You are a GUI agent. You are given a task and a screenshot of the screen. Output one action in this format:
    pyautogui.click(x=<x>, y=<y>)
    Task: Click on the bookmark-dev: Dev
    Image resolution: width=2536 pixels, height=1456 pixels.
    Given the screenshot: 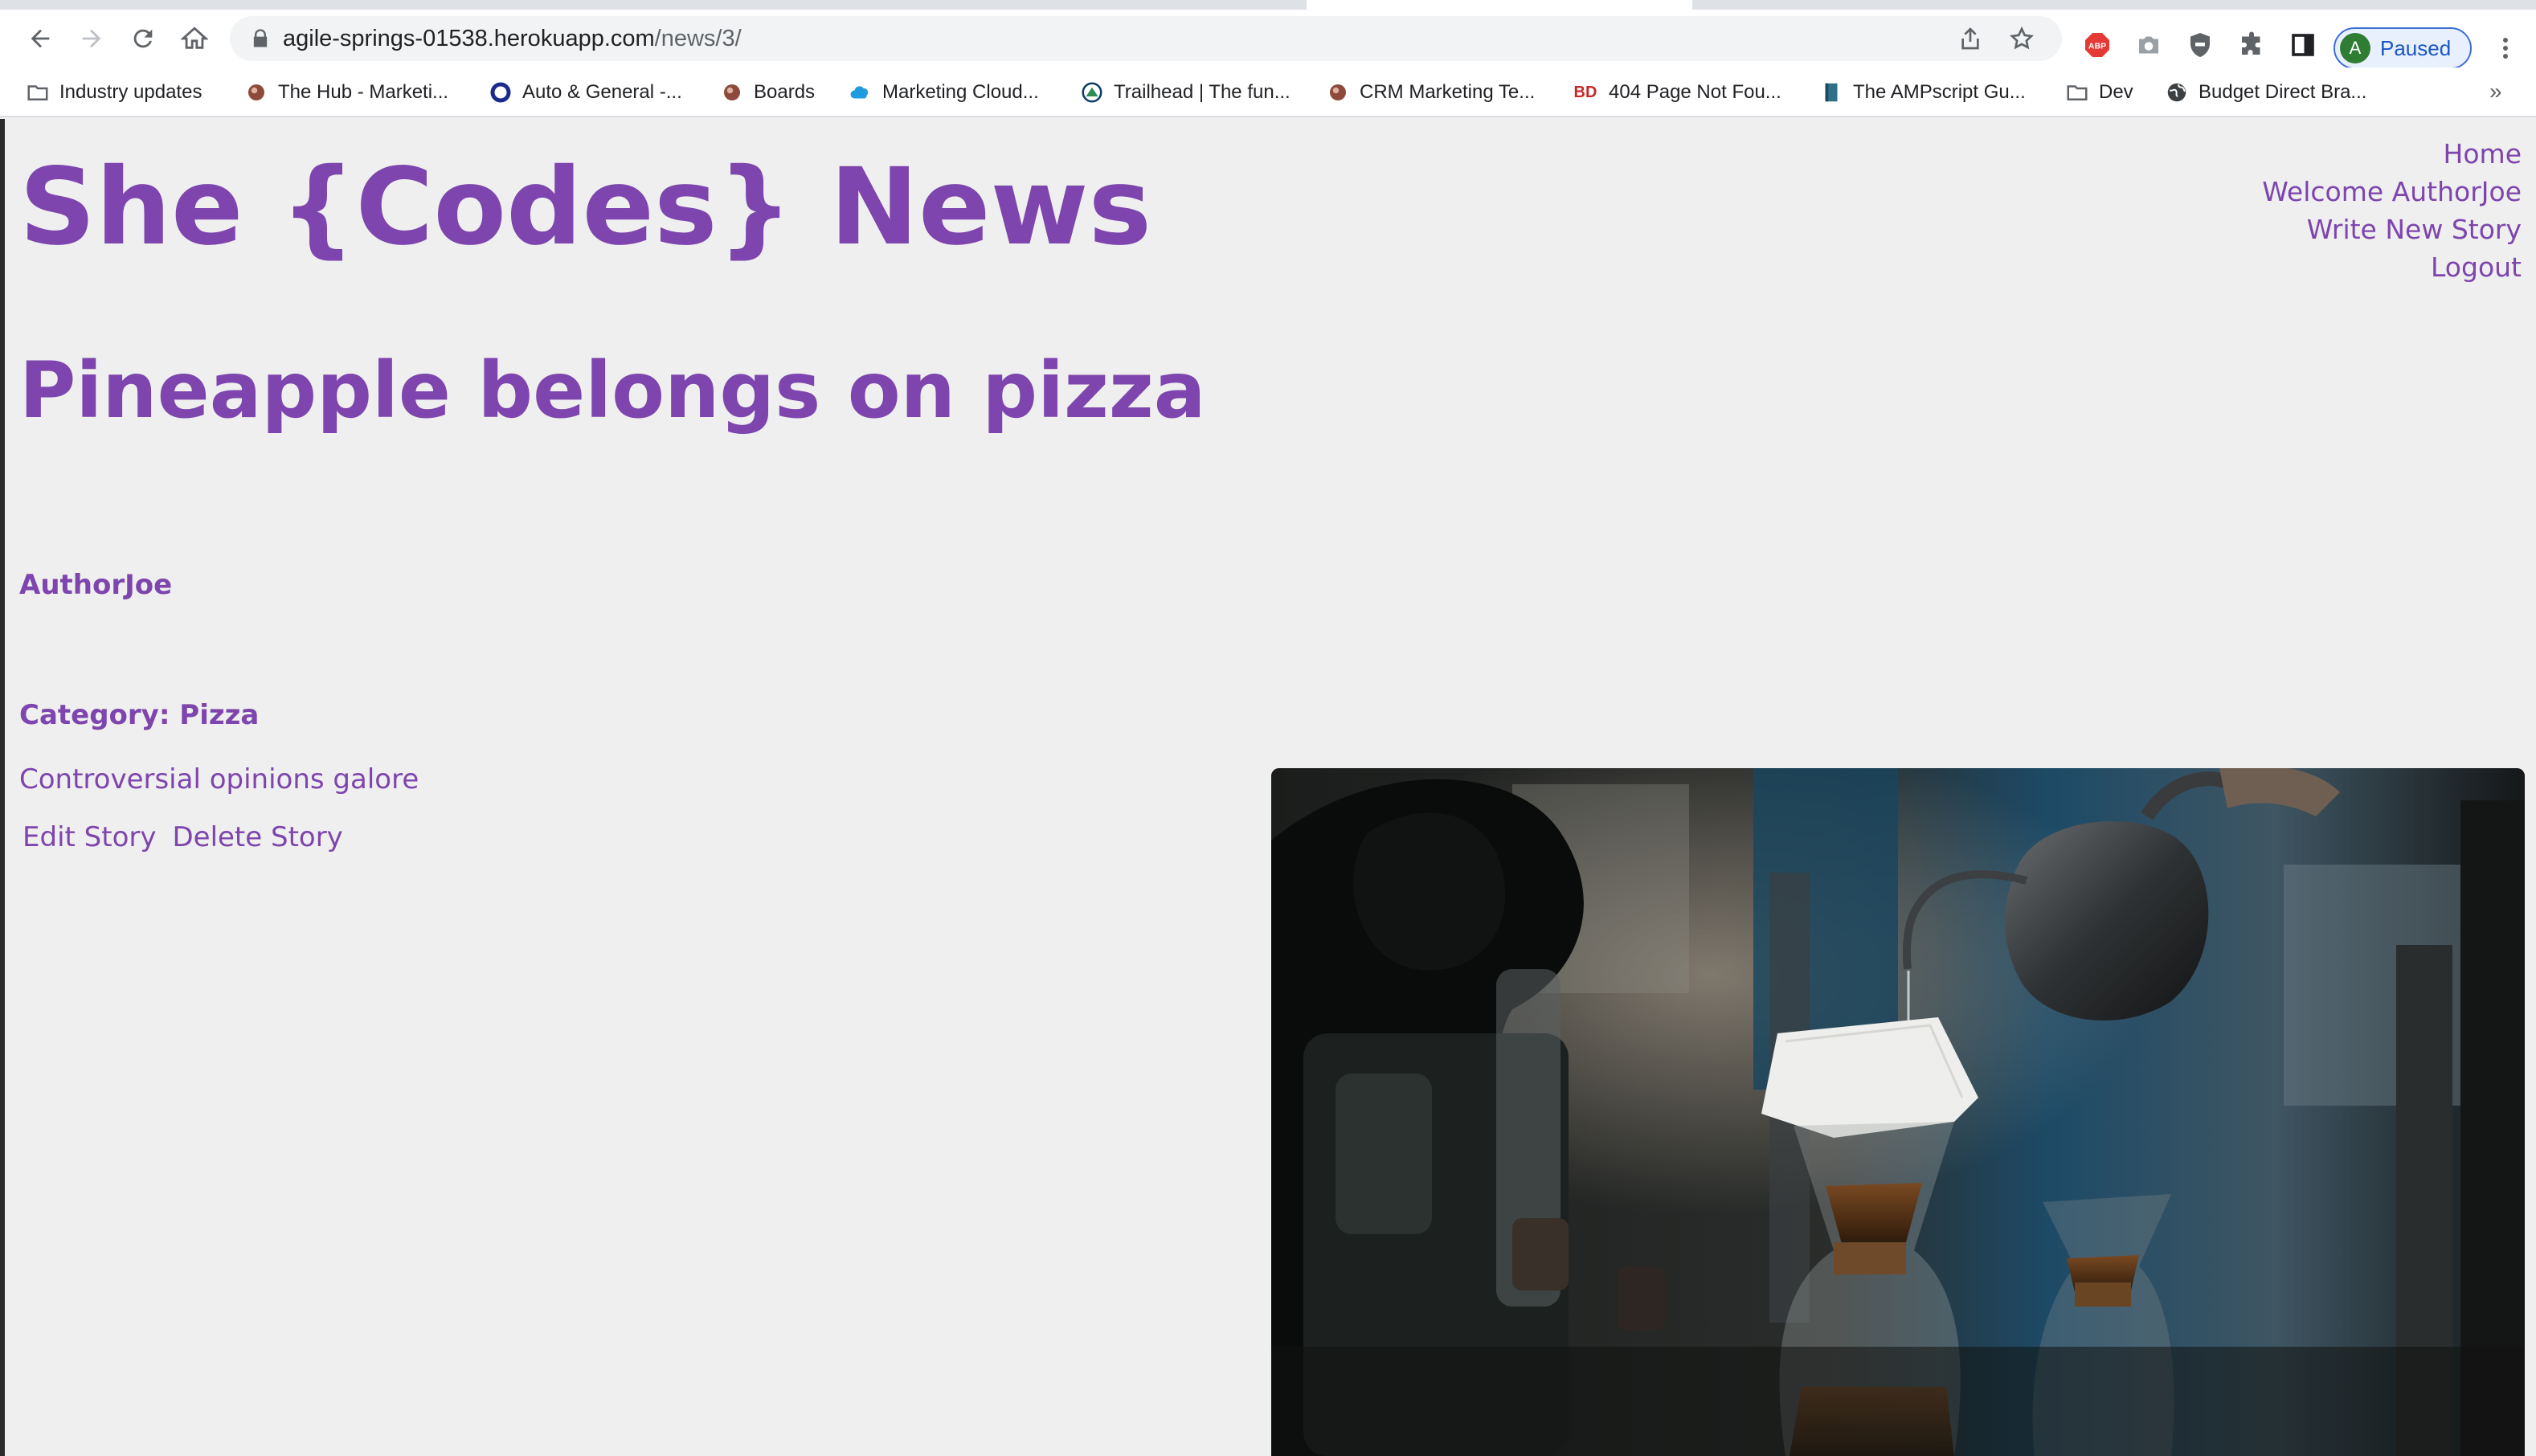 What is the action you would take?
    pyautogui.click(x=2099, y=92)
    